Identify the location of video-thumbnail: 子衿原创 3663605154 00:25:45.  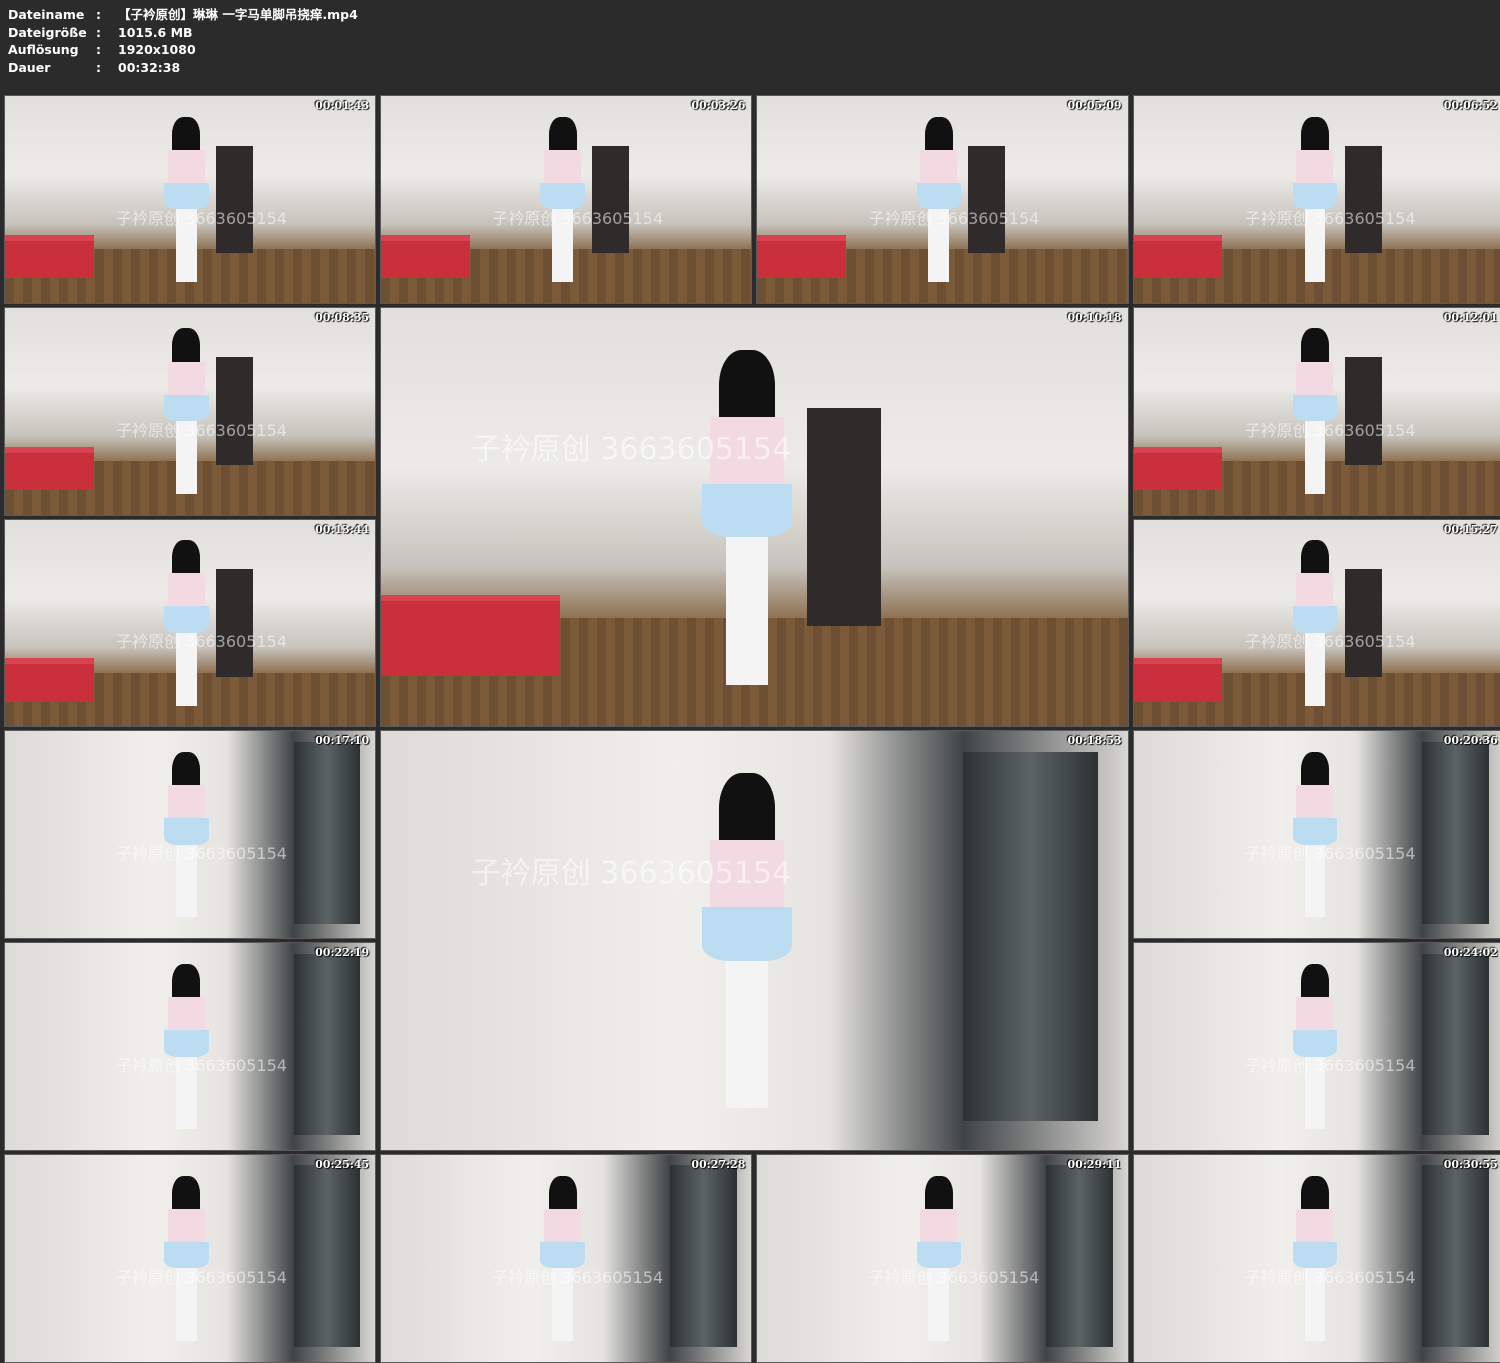
(190, 1258).